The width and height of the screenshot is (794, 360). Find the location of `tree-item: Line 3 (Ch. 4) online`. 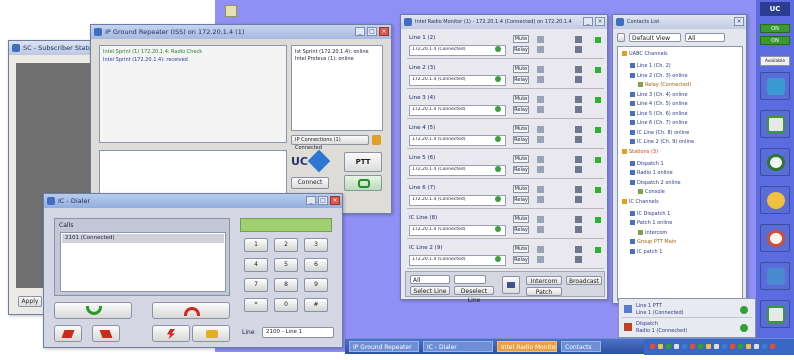

tree-item: Line 3 (Ch. 4) online is located at coordinates (659, 94).